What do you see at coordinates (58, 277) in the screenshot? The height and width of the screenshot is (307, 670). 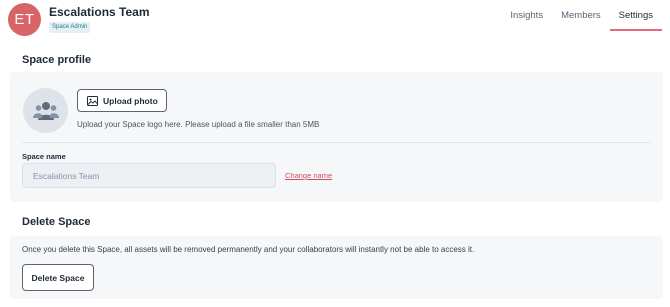 I see `delete-space-button: Delete Space` at bounding box center [58, 277].